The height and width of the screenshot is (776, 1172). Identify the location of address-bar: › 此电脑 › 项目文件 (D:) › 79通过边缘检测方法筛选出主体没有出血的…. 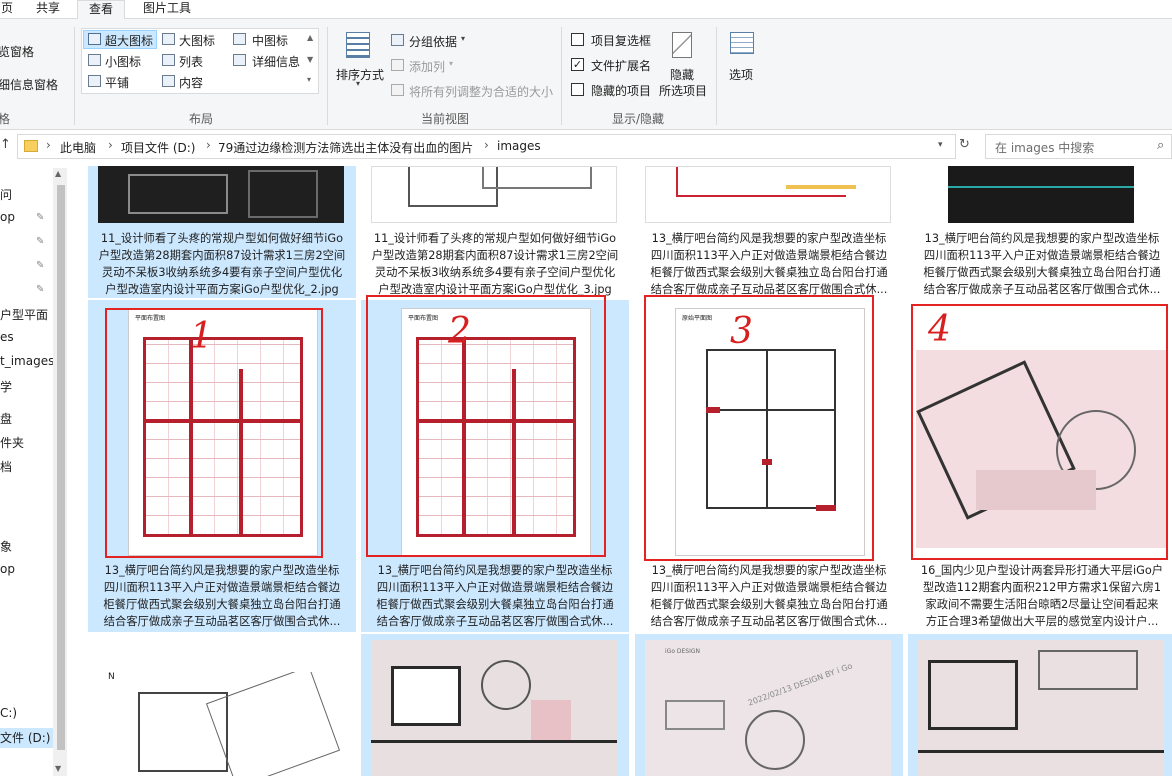
(486, 146).